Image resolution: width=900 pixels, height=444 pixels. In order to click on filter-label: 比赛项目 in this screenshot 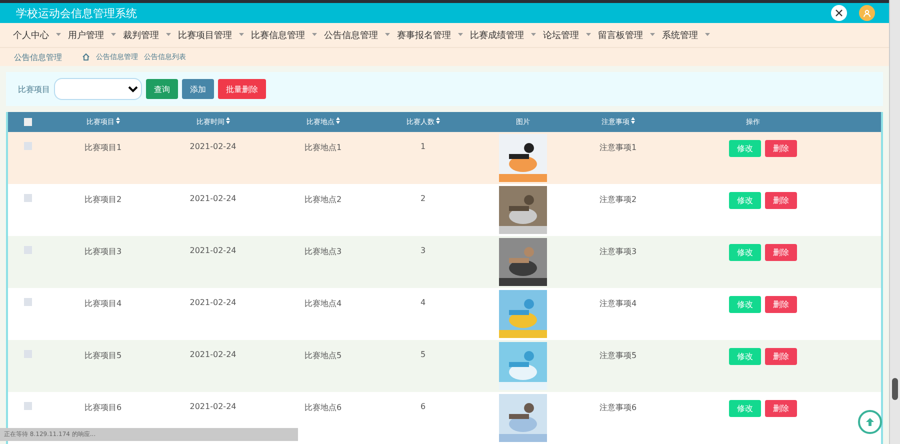, I will do `click(34, 89)`.